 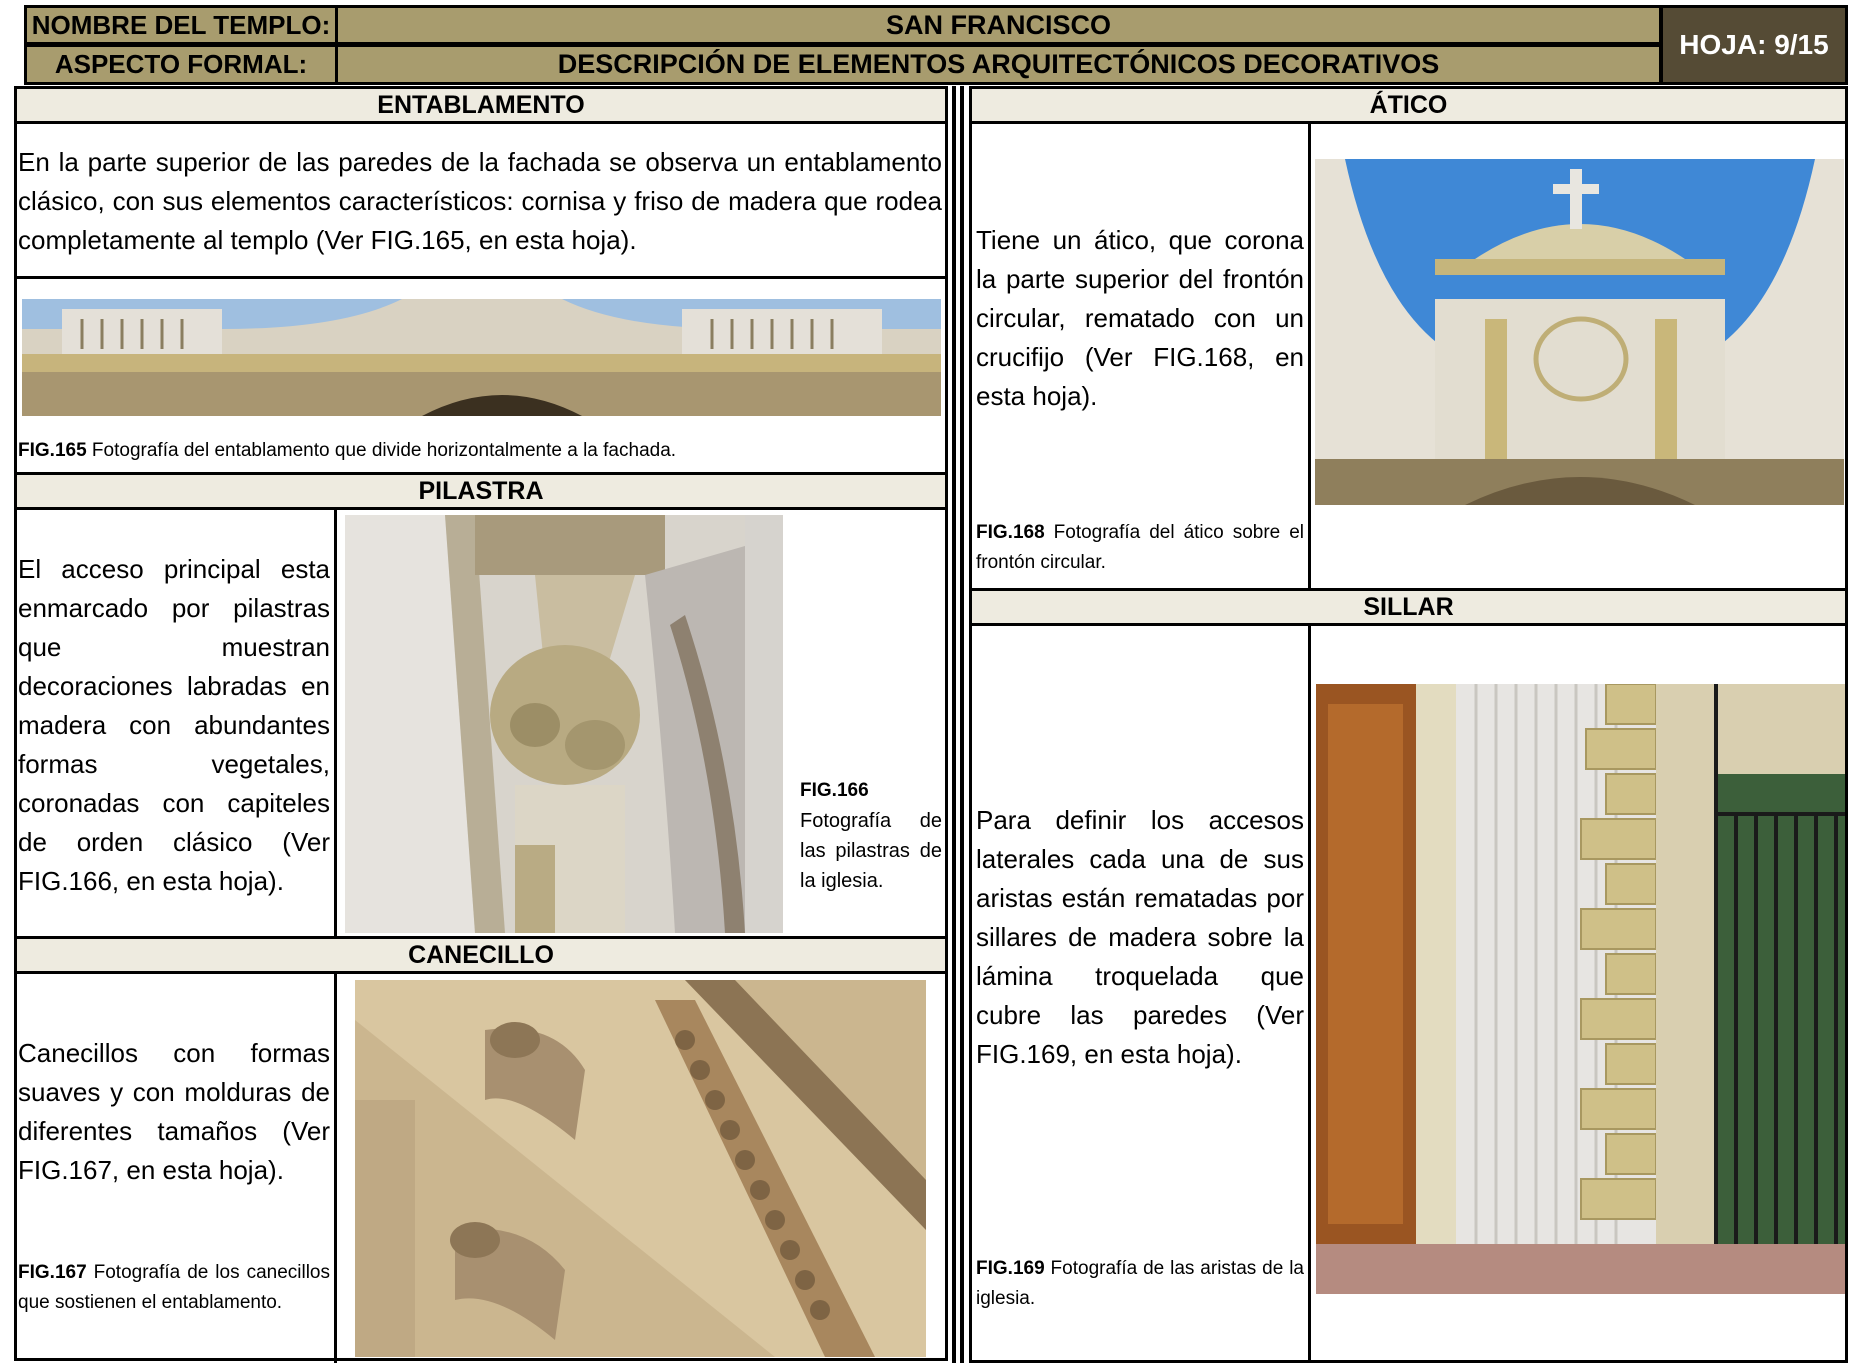 I want to click on aspect-label: ASPECTO FORMAL:, so click(x=181, y=64).